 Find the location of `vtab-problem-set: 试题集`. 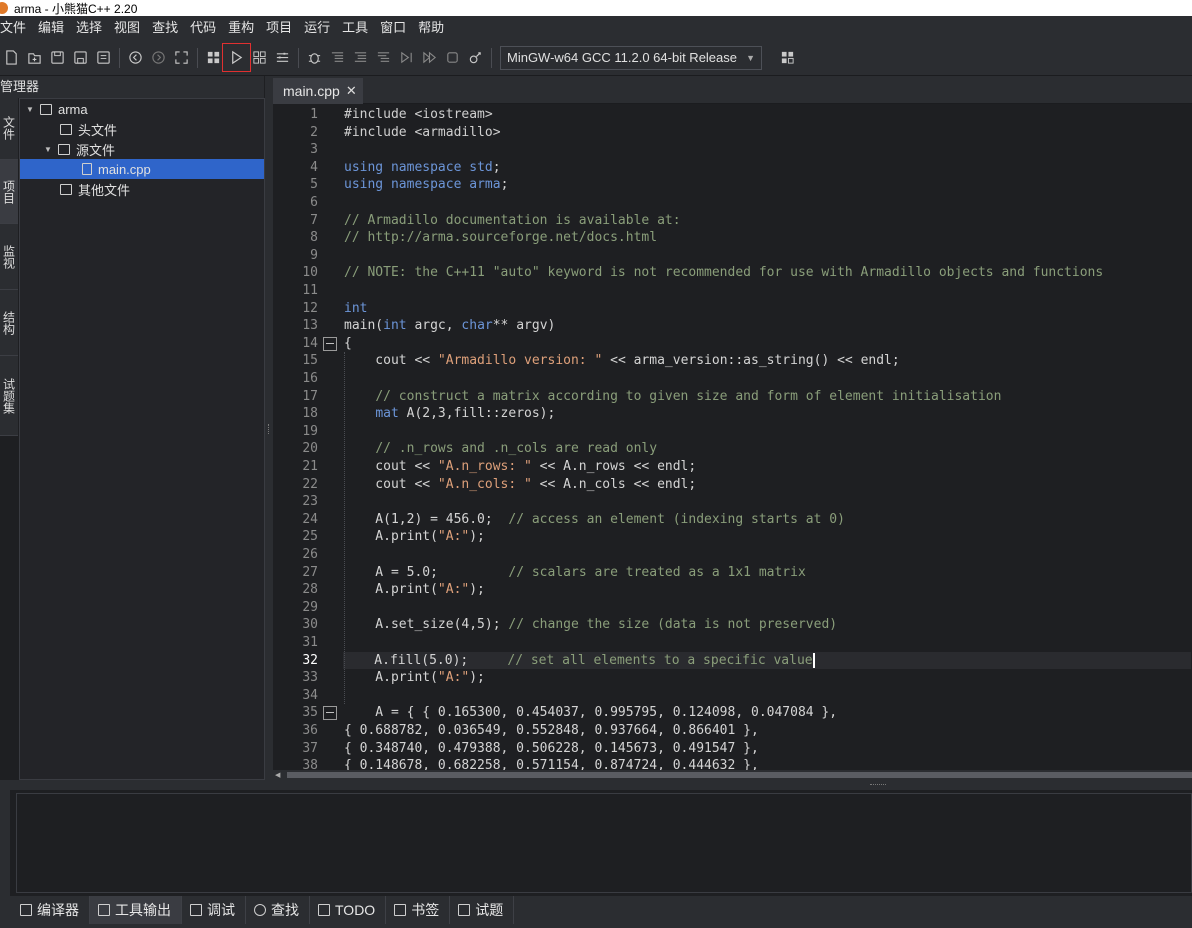

vtab-problem-set: 试题集 is located at coordinates (9, 396).